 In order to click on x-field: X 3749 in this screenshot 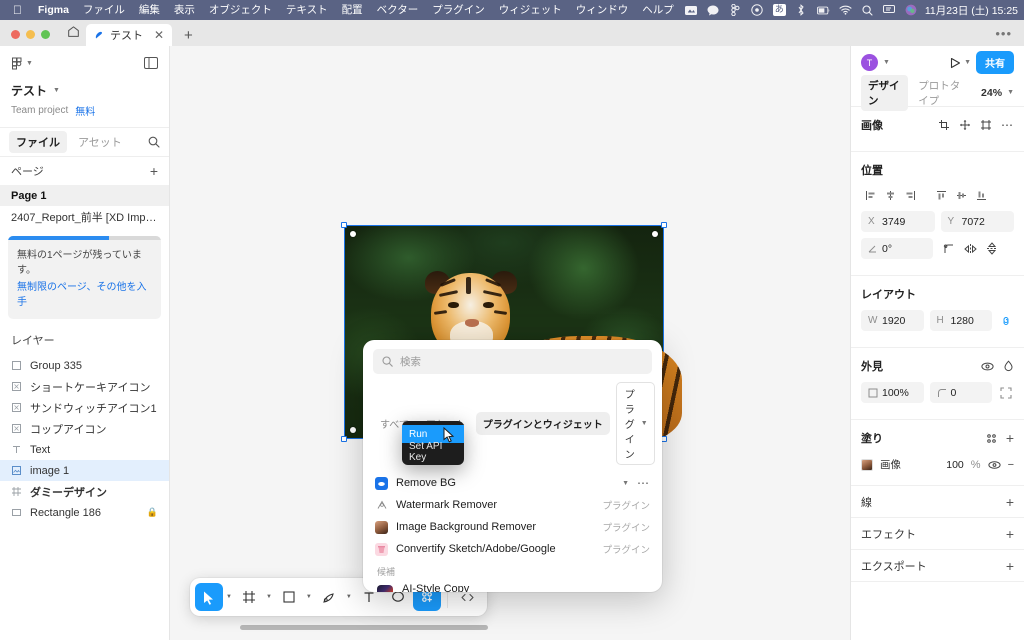, I will do `click(898, 221)`.